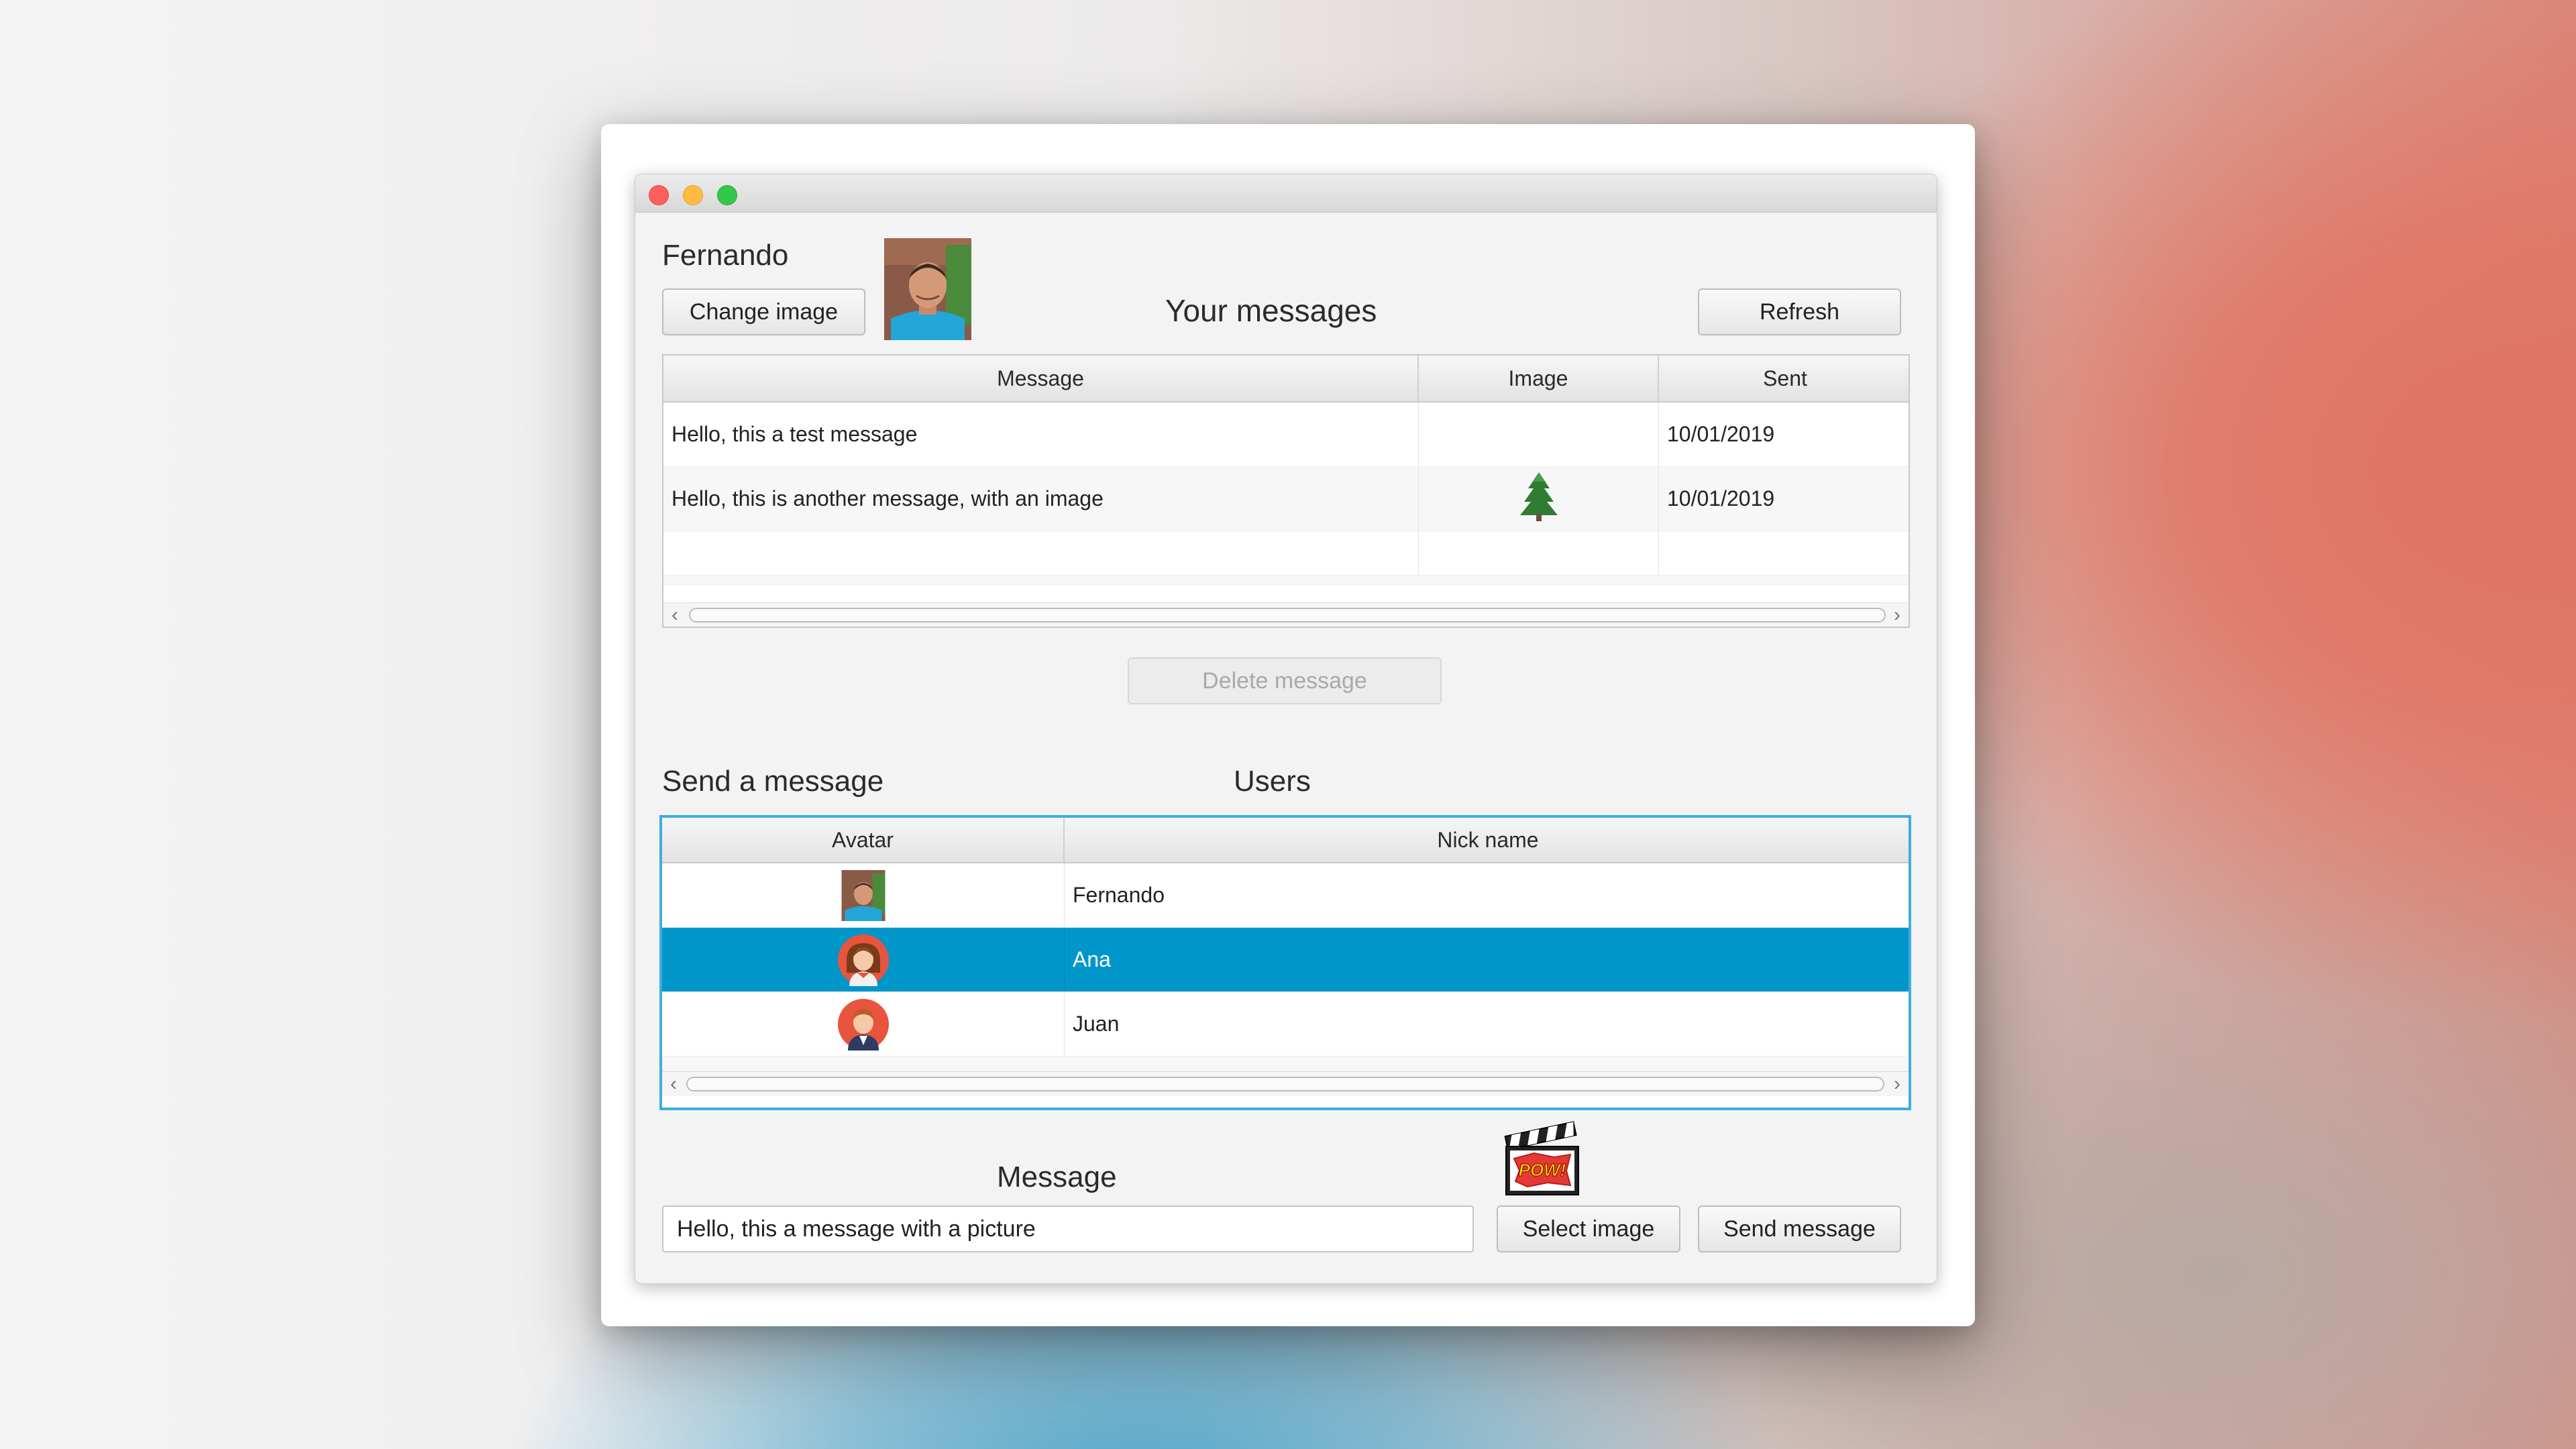 Image resolution: width=2576 pixels, height=1449 pixels. I want to click on svg-text: POW!, so click(1542, 1170).